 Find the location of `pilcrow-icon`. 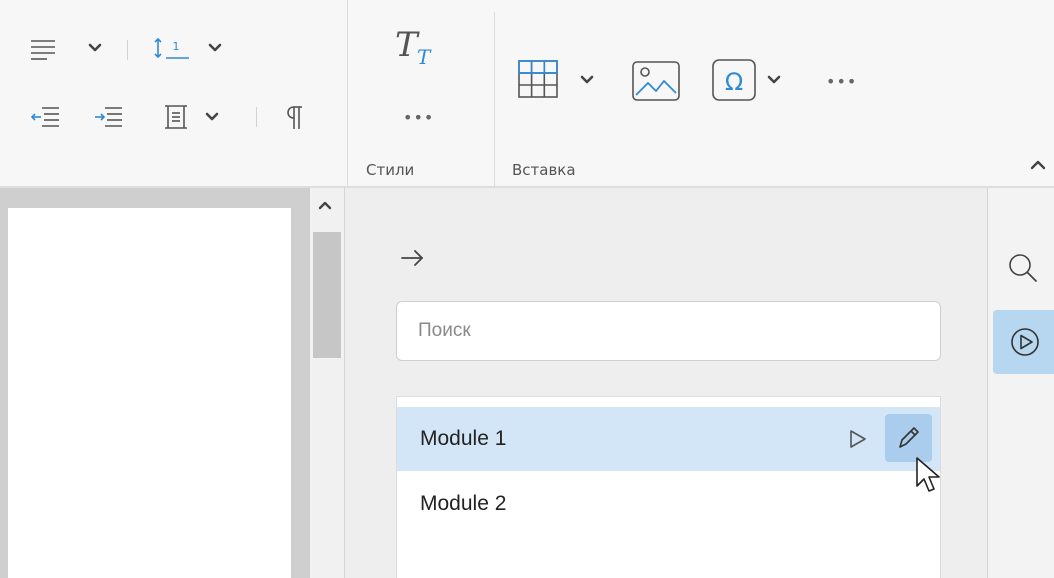

pilcrow-icon is located at coordinates (294, 118).